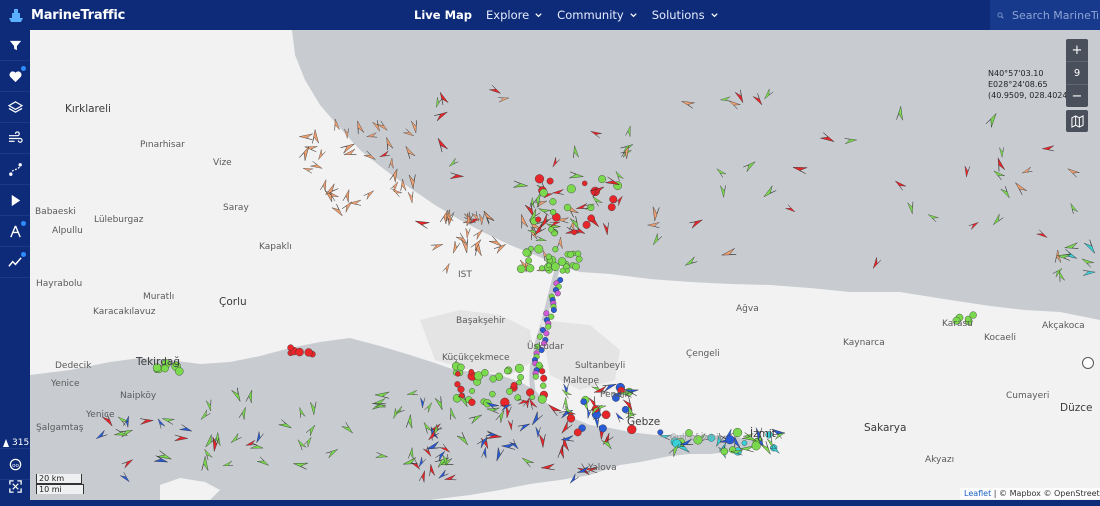  What do you see at coordinates (1077, 50) in the screenshot?
I see `zoom-in-button: +` at bounding box center [1077, 50].